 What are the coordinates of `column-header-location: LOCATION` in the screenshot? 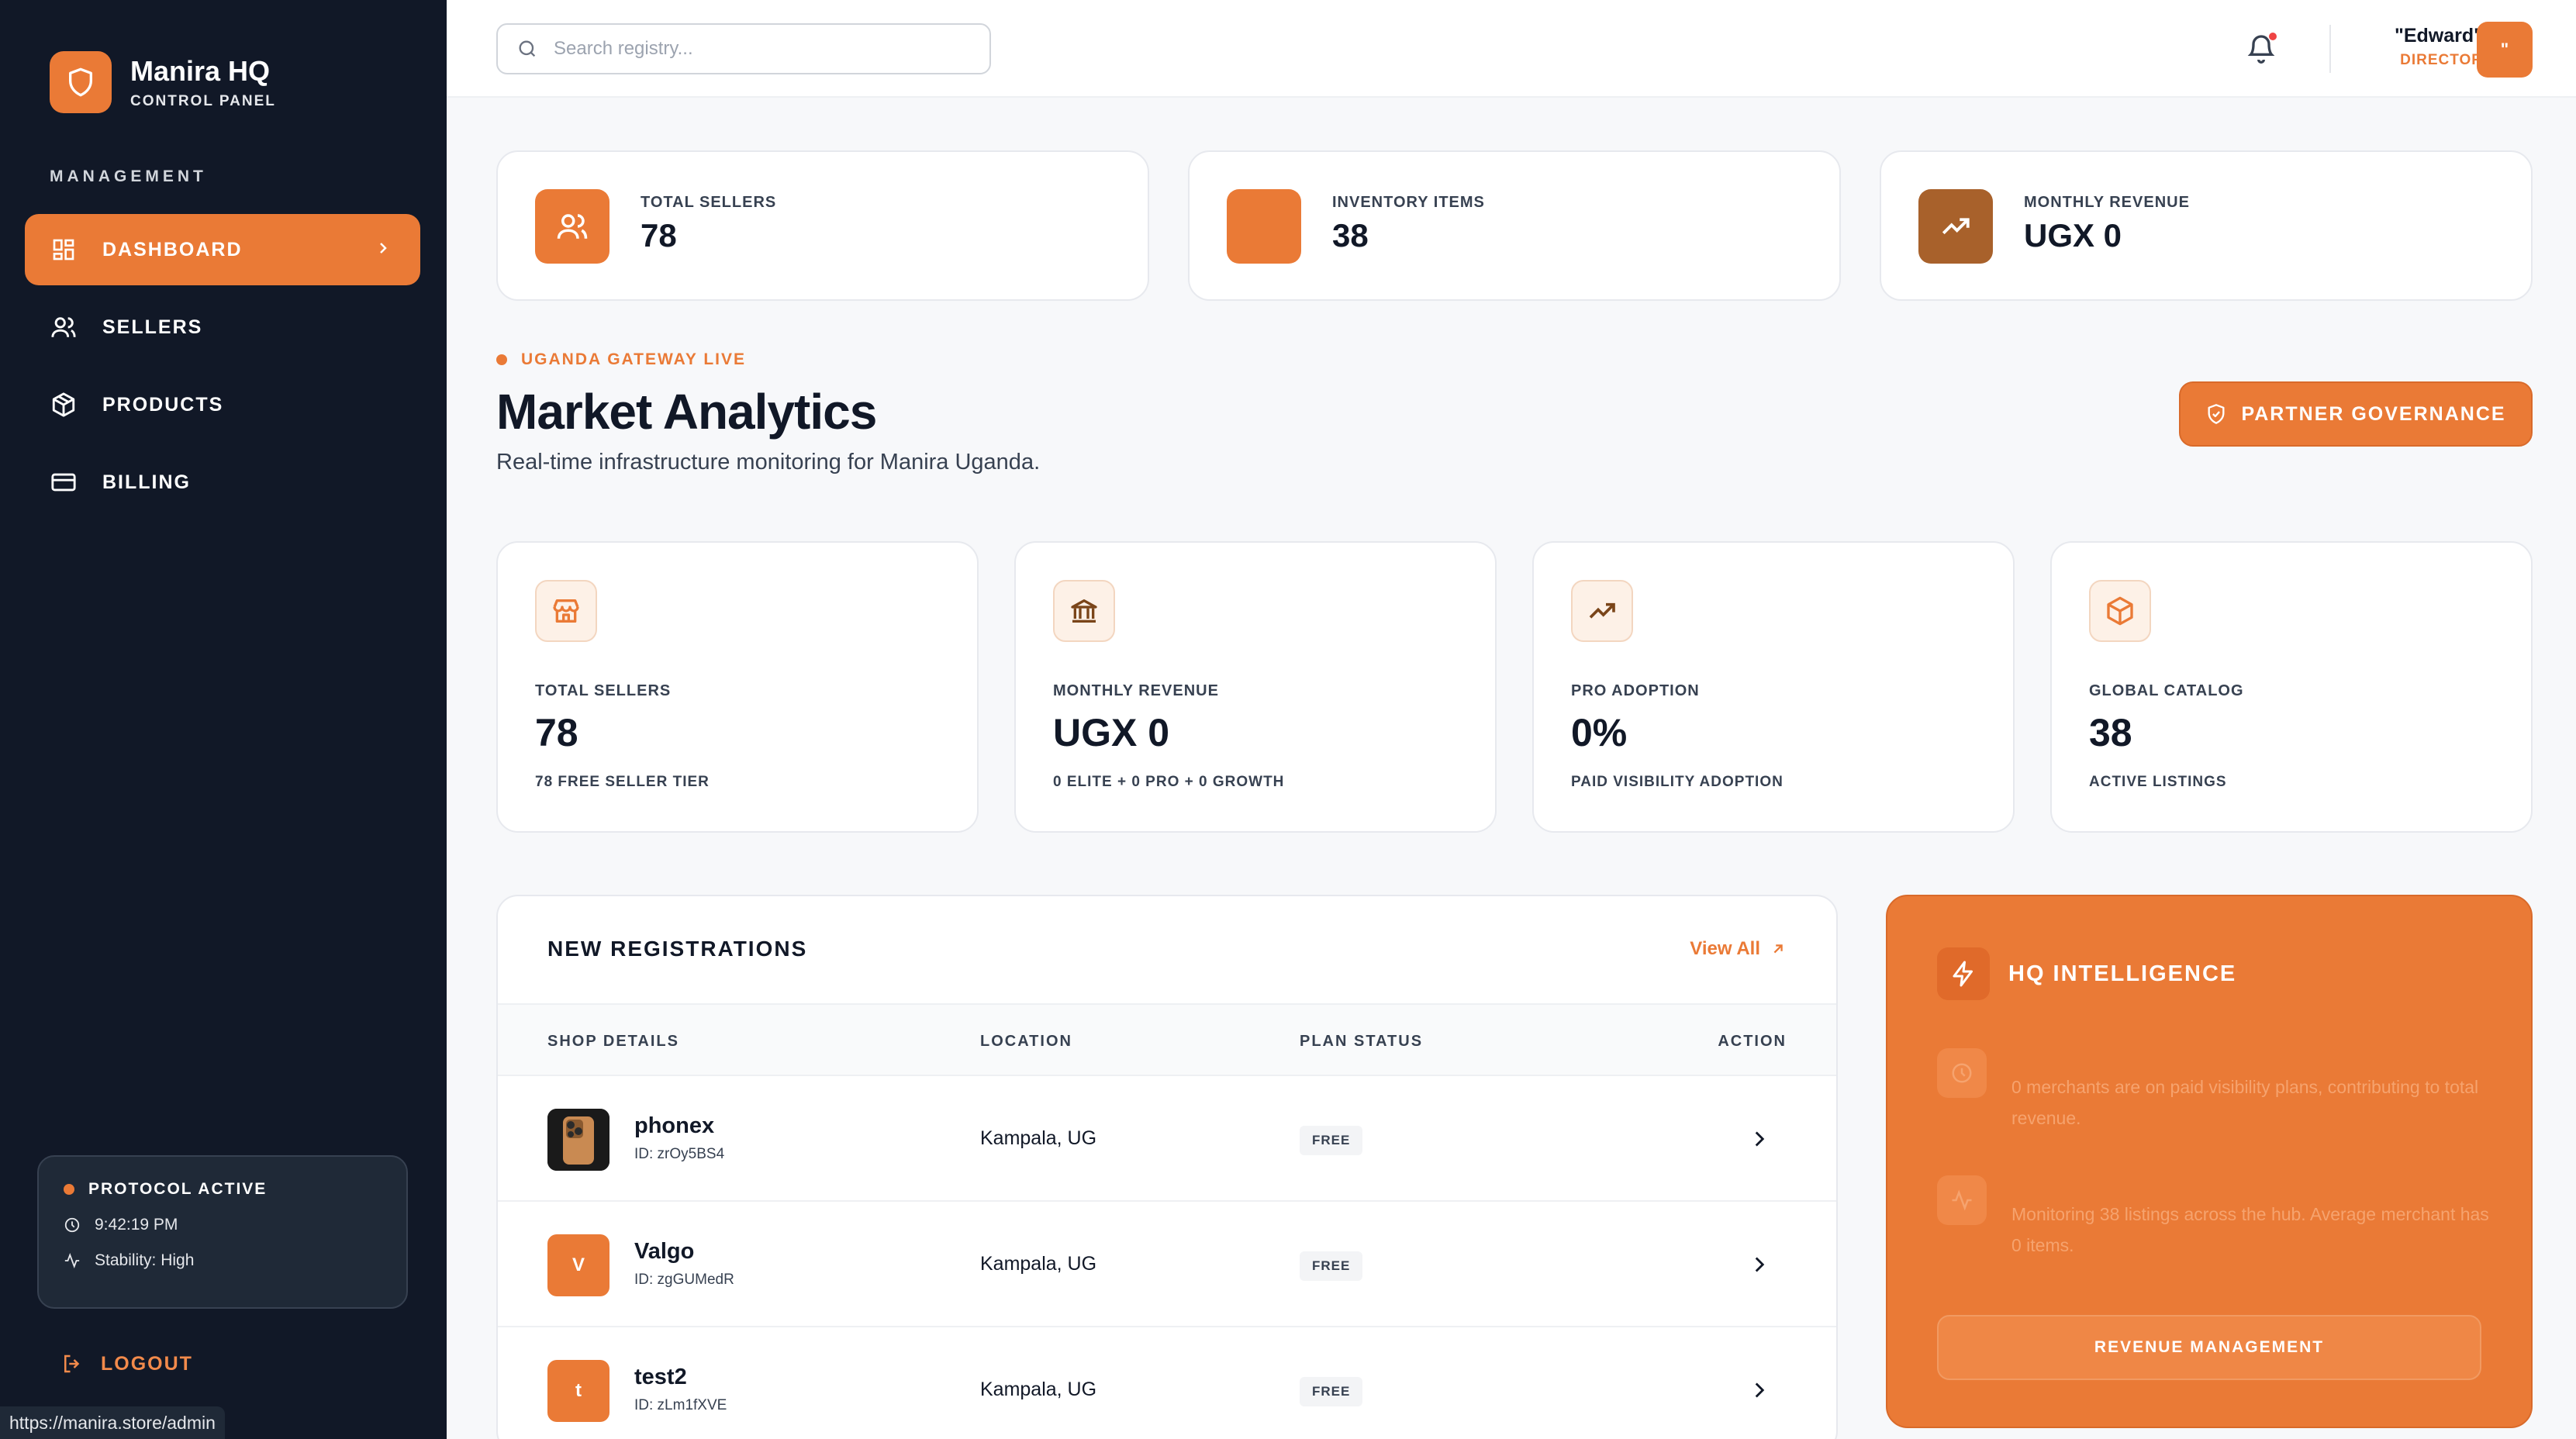 It's located at (1026, 1041).